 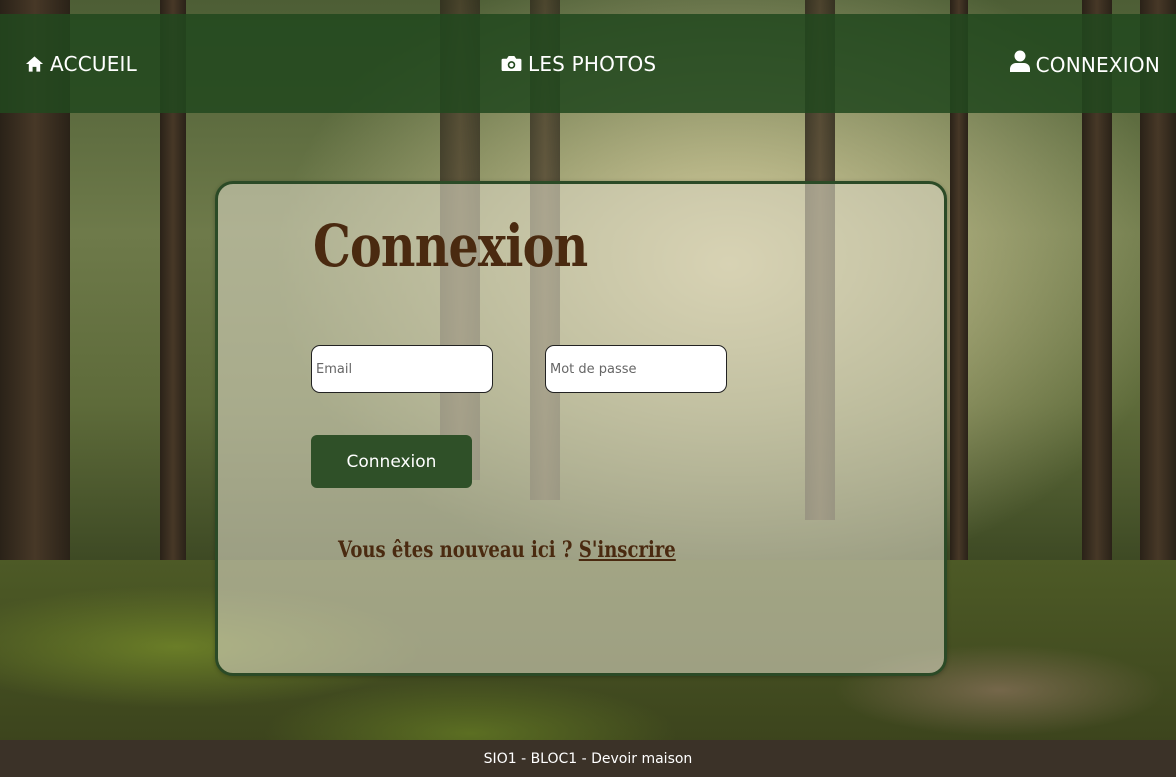 I want to click on nav-photos-label: LES PHOTOS, so click(x=592, y=63).